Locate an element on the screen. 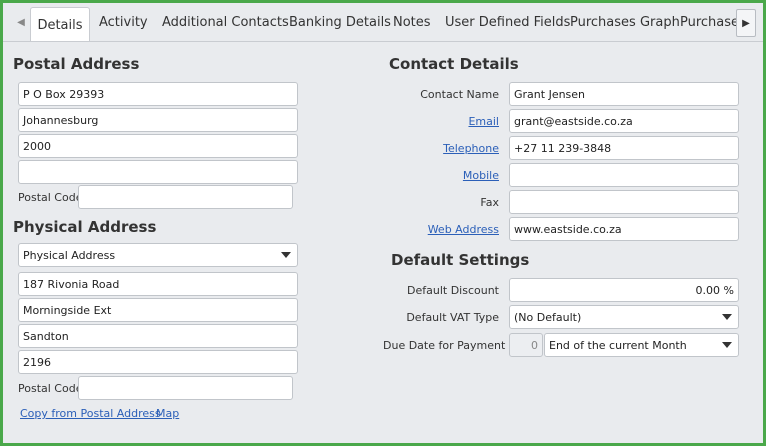  tab-purchase-c: Purchase C is located at coordinates (708, 22).